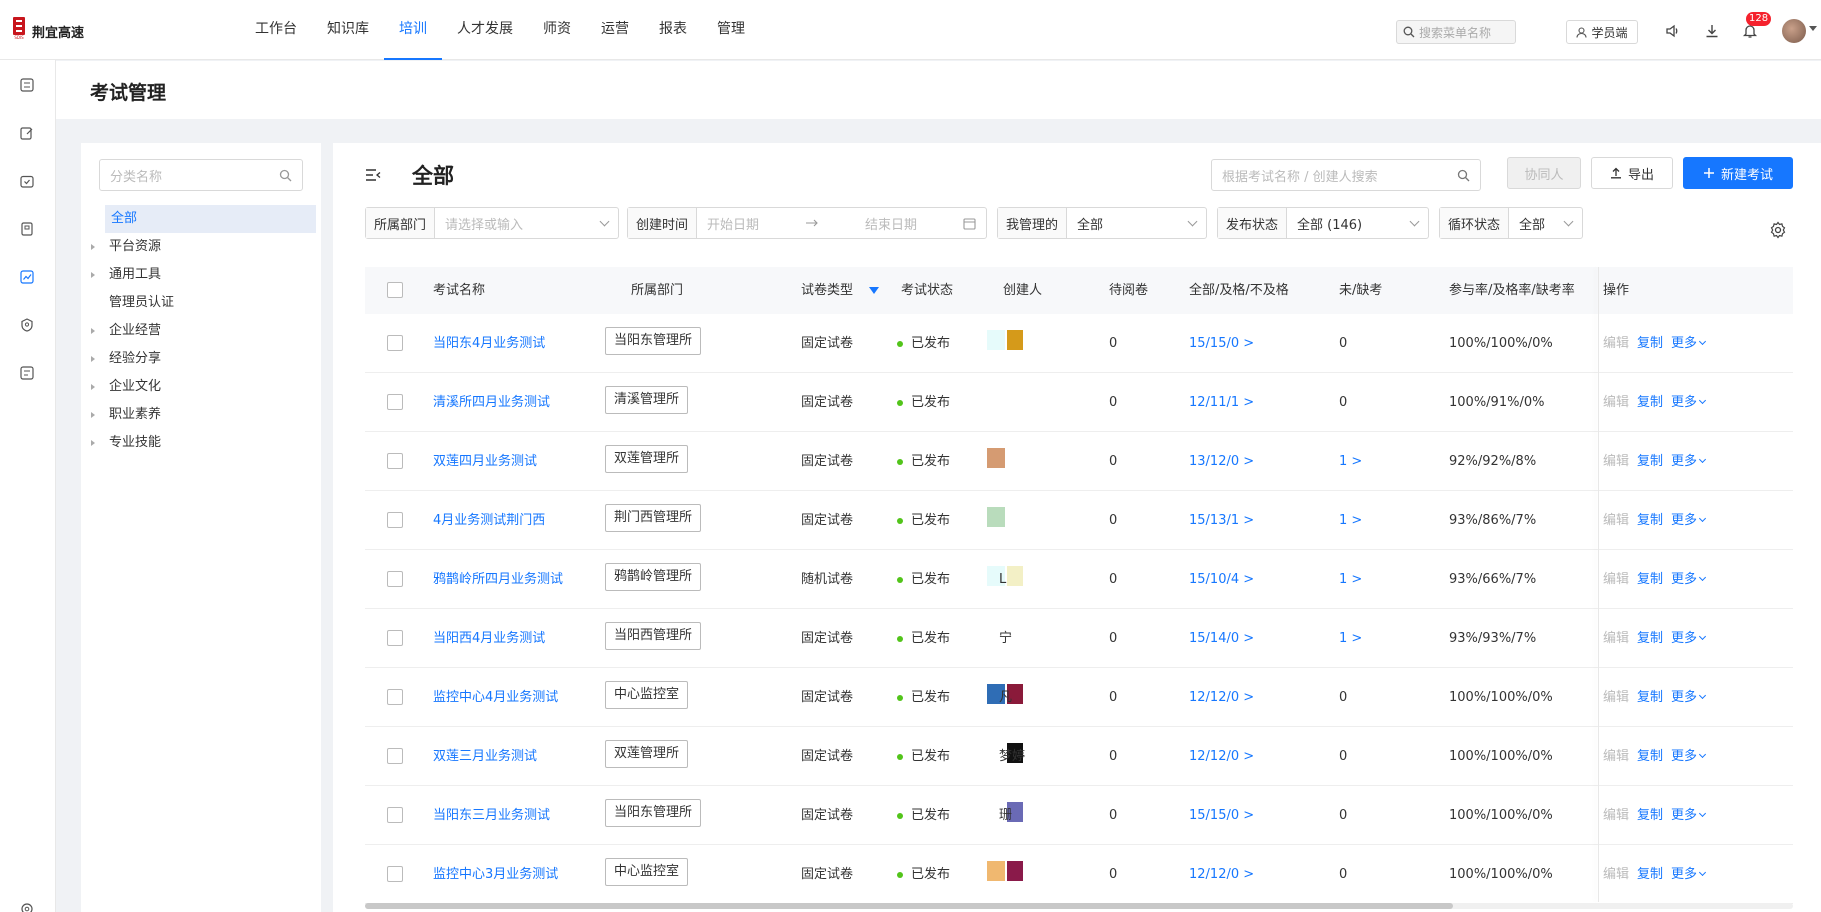  Describe the element at coordinates (201, 275) in the screenshot. I see `category-item: 通用工具` at that location.